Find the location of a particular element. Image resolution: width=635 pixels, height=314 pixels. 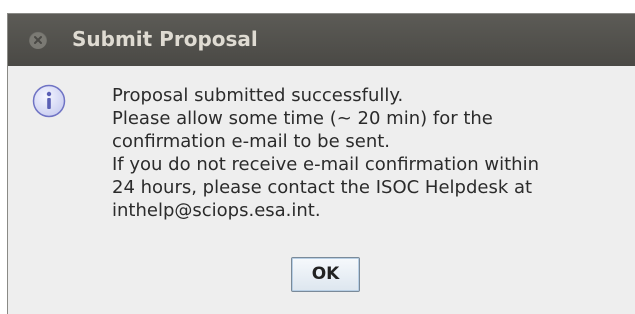

message-line: Proposal submitted successfully. is located at coordinates (258, 95).